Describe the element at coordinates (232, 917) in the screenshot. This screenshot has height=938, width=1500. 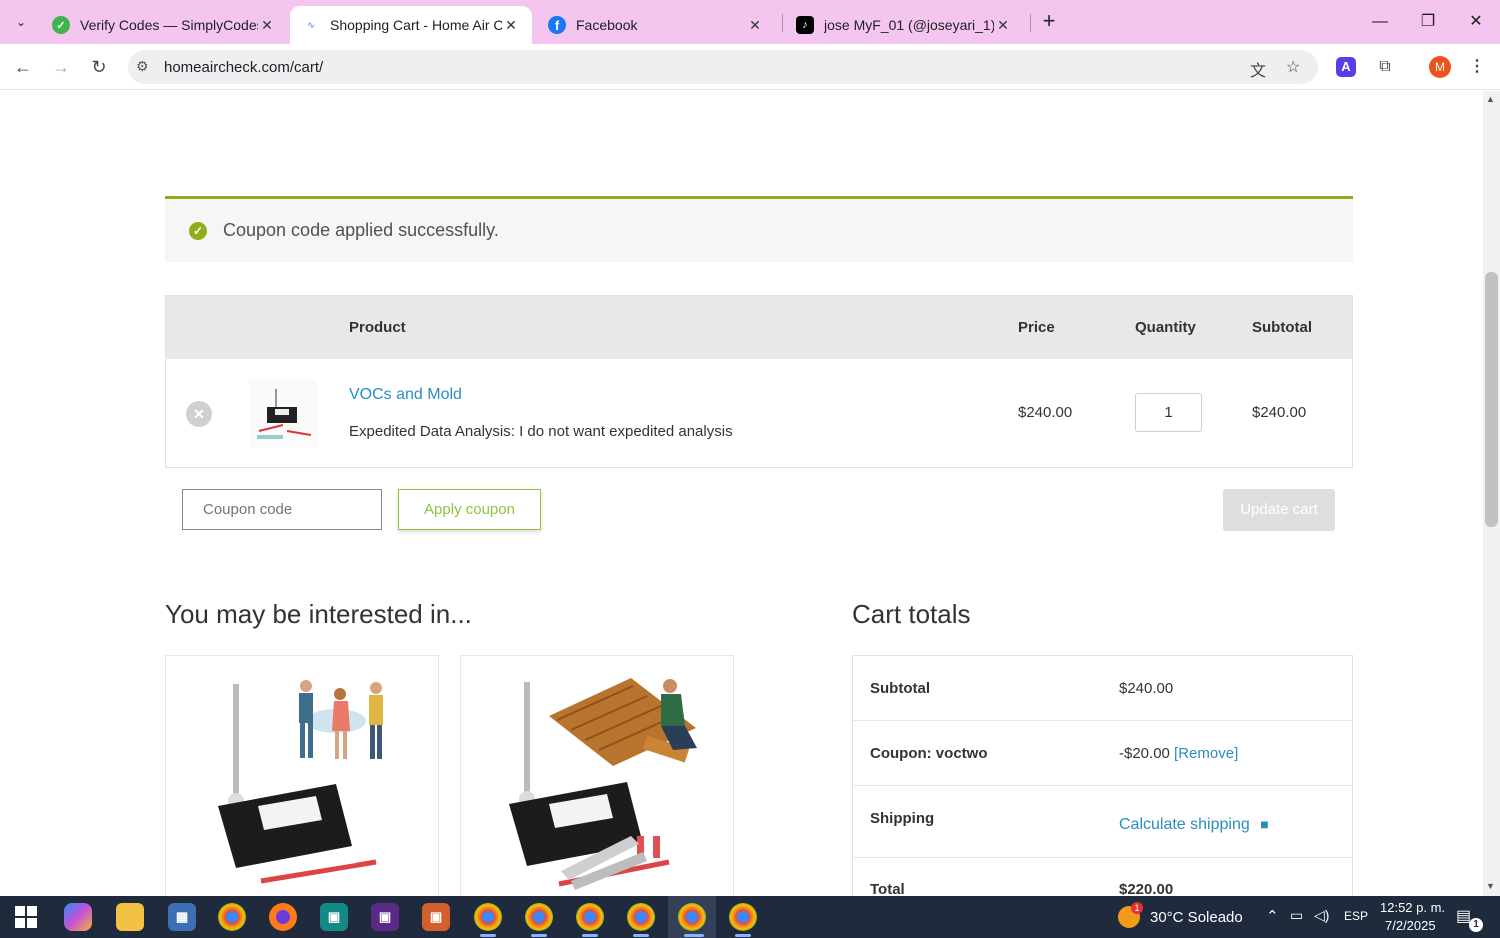
I see `chrome-icon` at that location.